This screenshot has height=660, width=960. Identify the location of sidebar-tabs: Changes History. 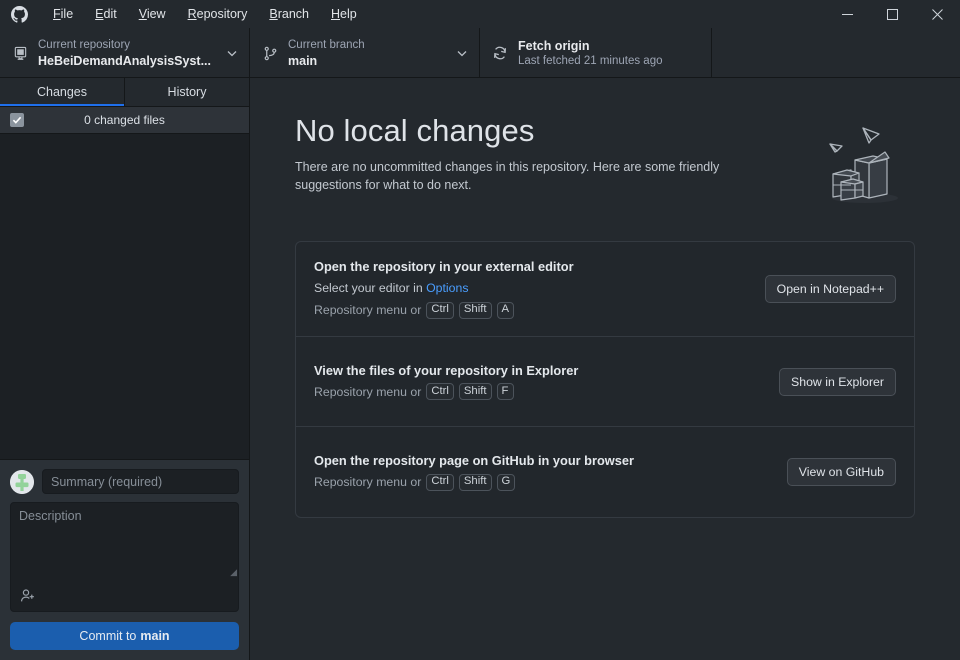
(124, 92).